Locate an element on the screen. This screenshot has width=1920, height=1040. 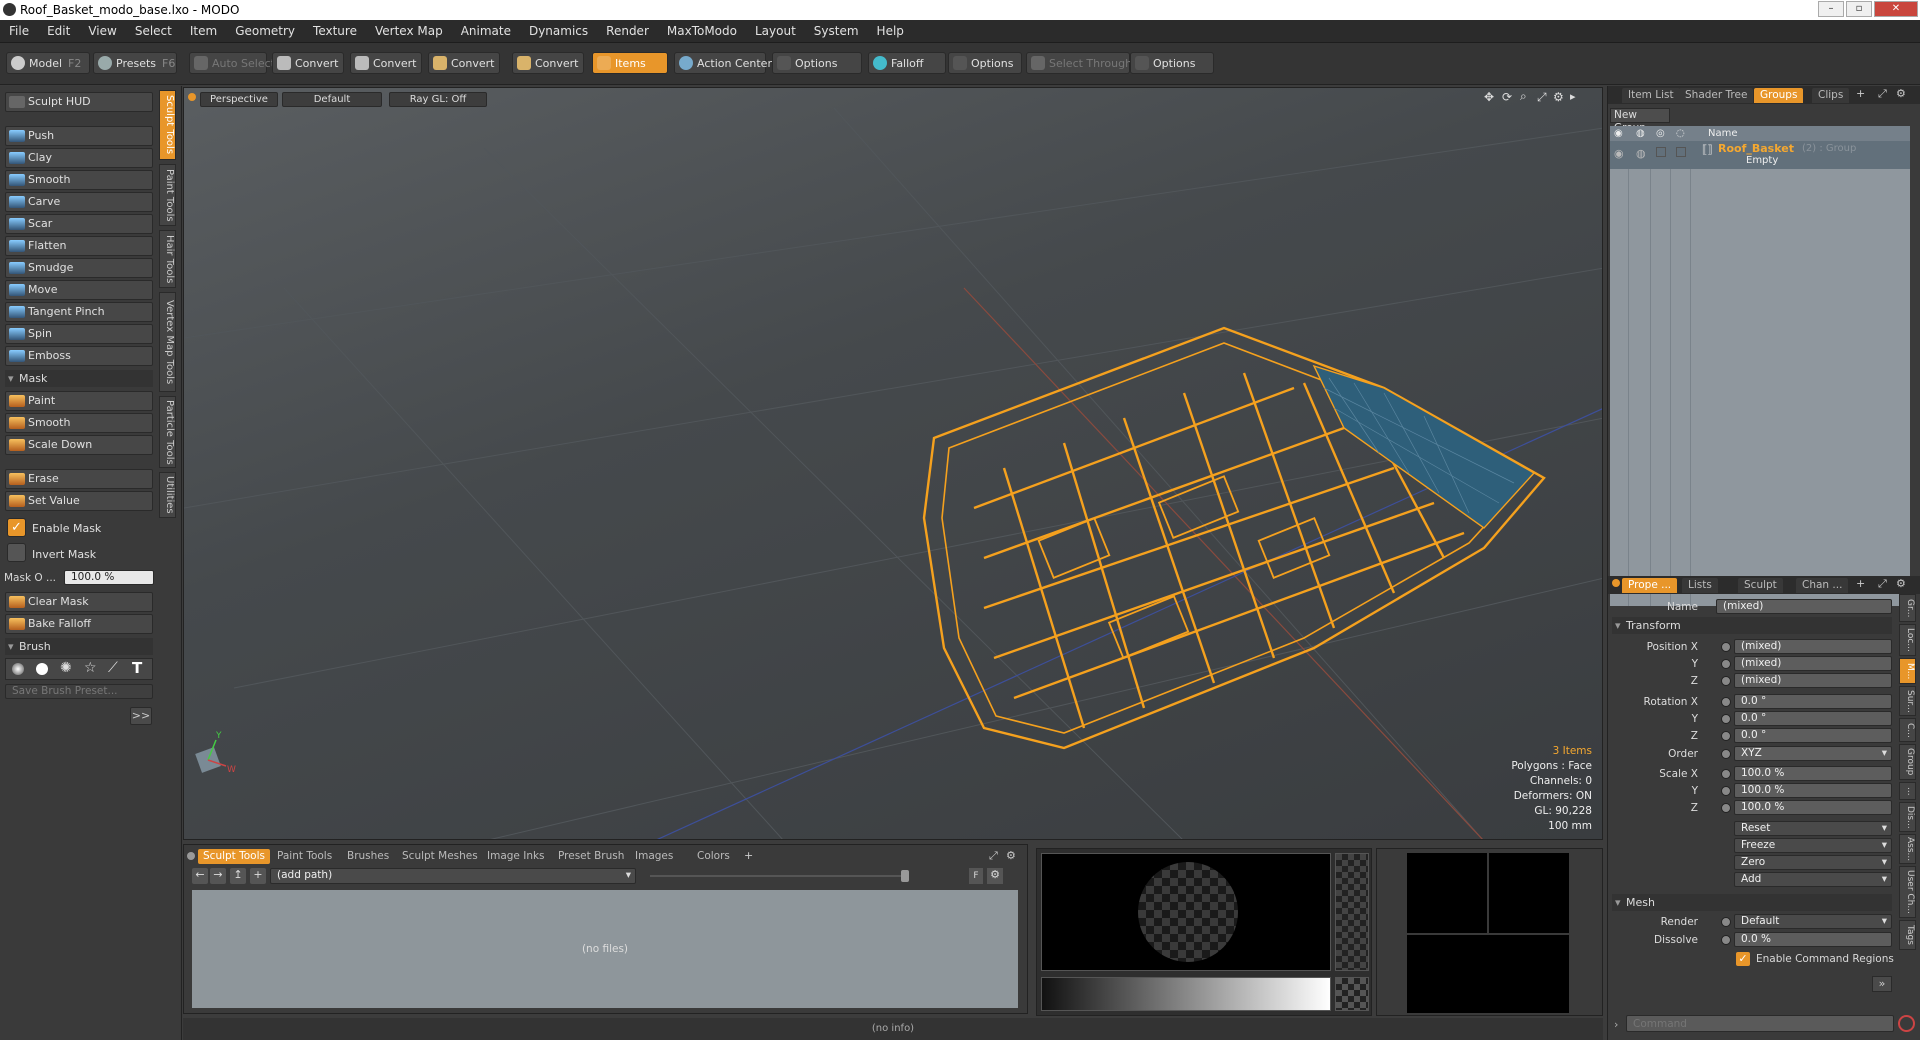
scale-x-field: 100.0 % is located at coordinates (1813, 773).